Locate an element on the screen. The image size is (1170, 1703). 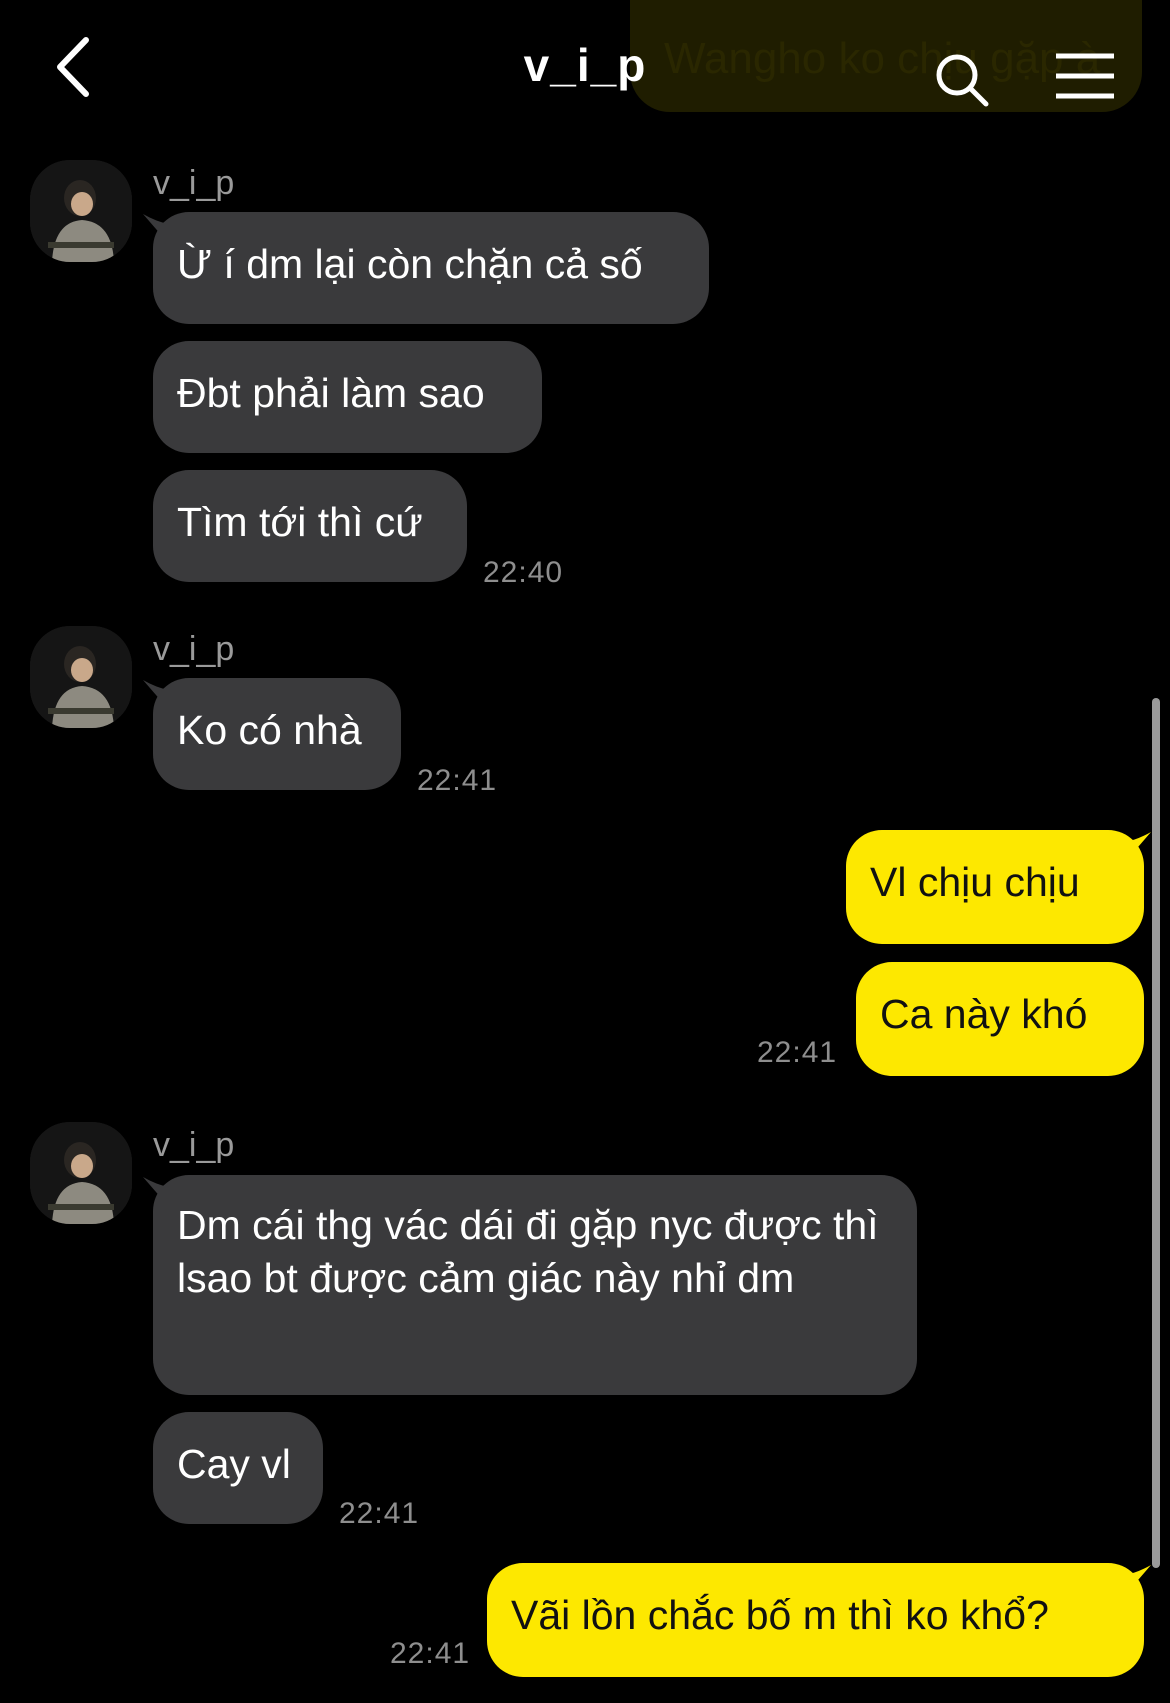
message-text: Đbt phải làm sao is located at coordinates (331, 393).